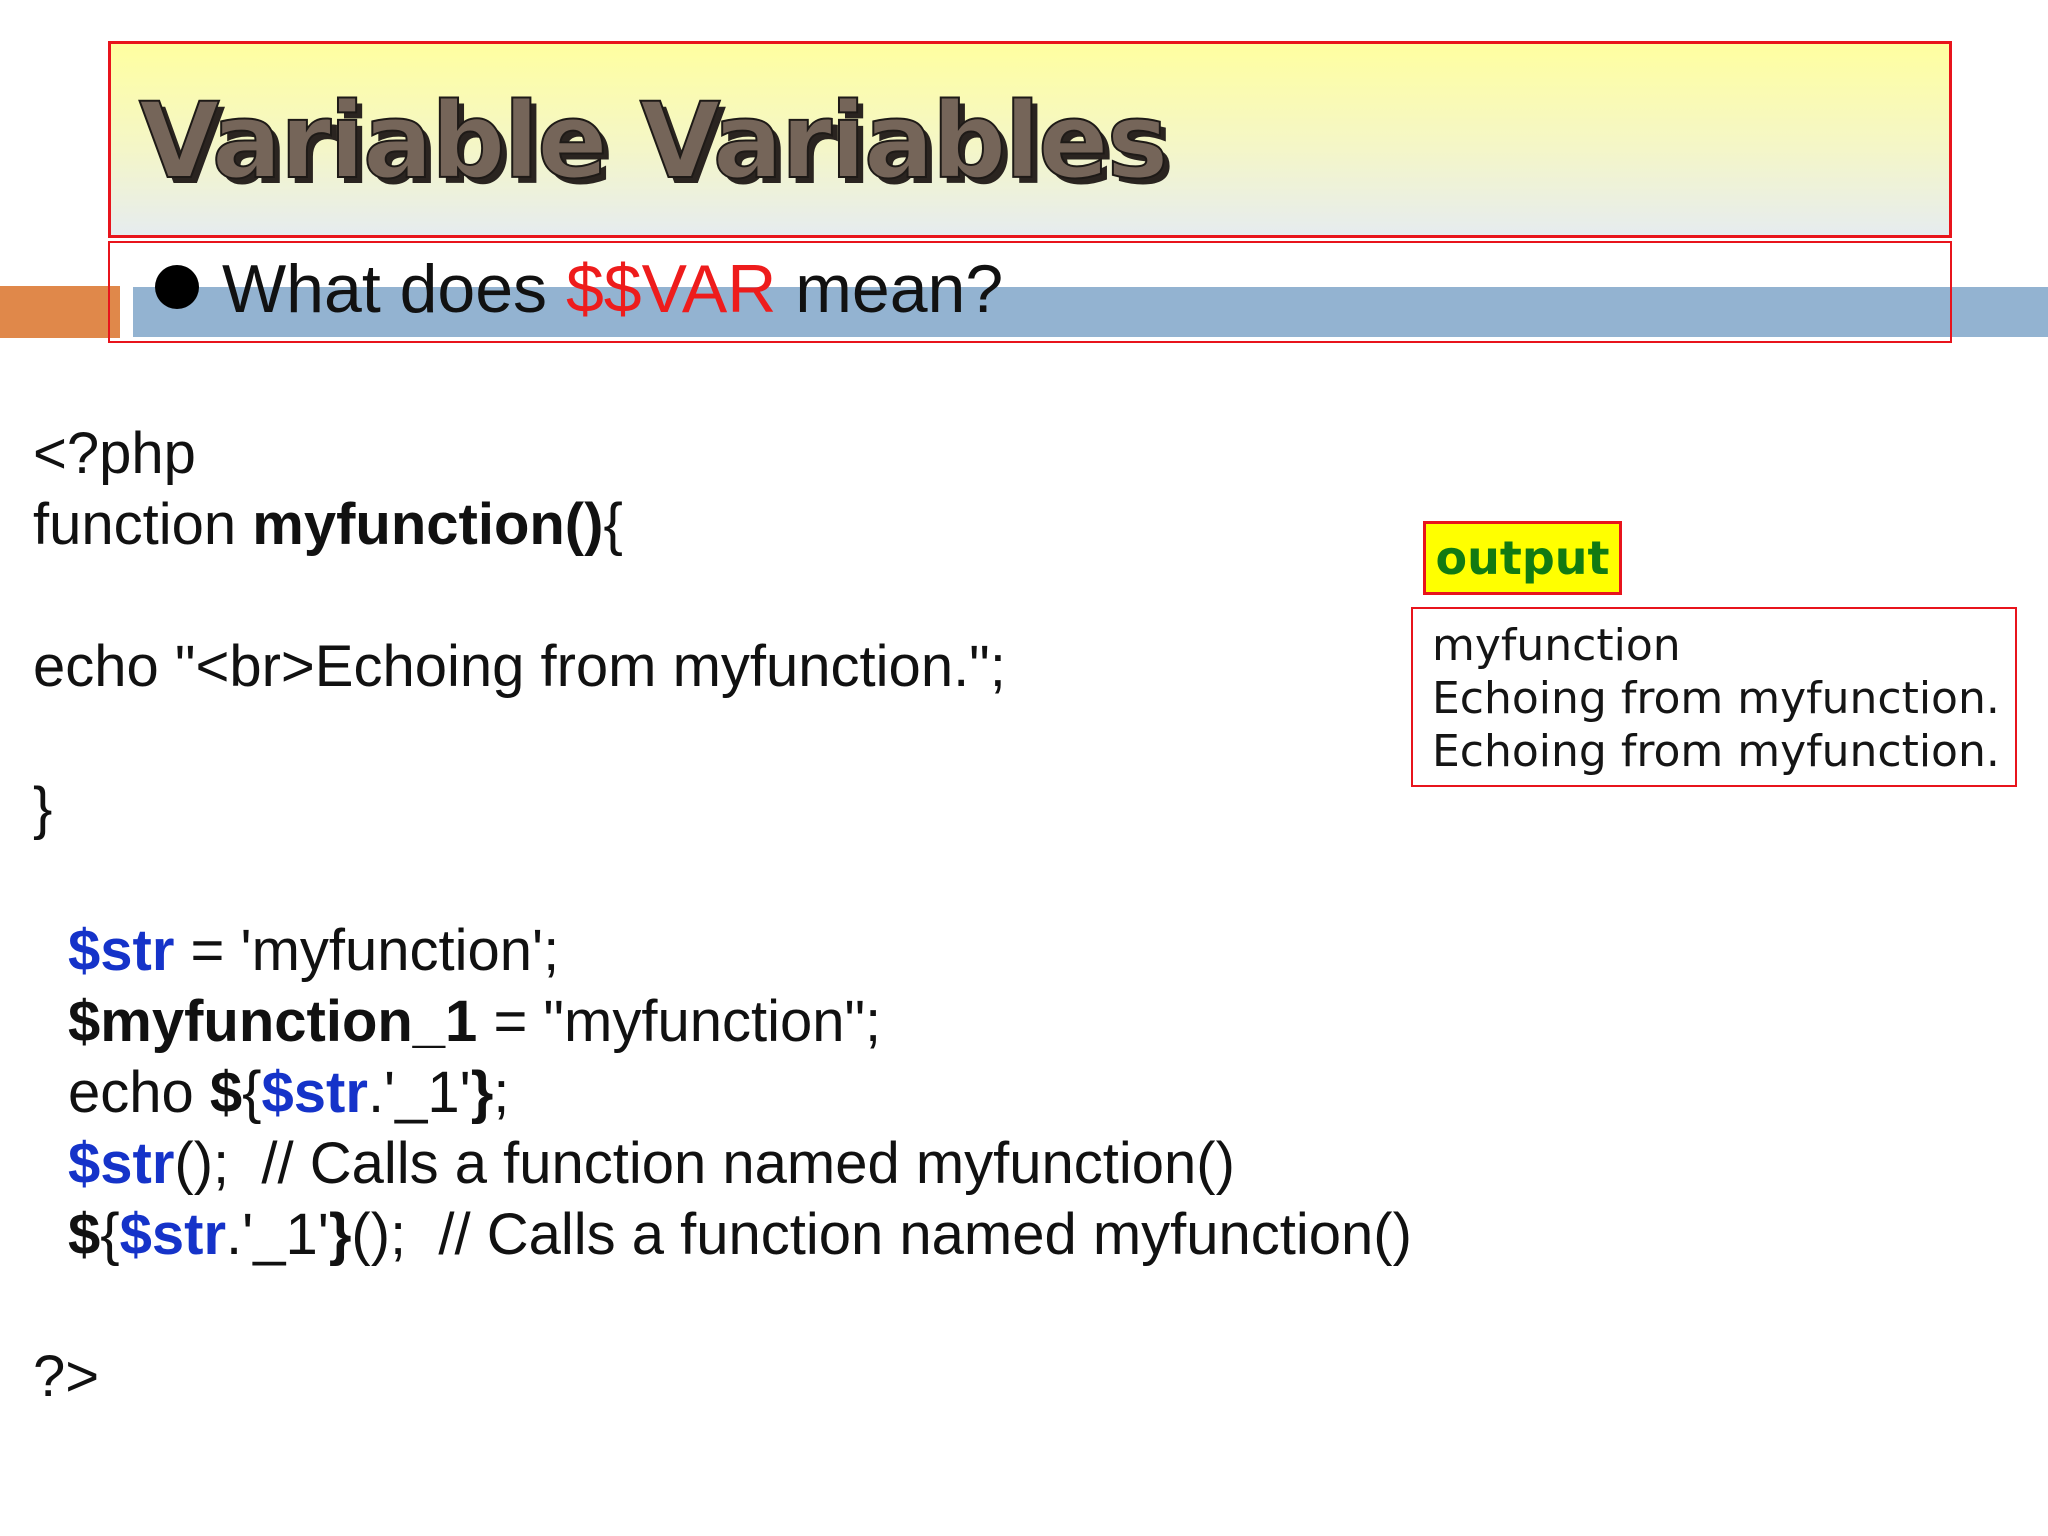 The image size is (2048, 1536). Describe the element at coordinates (679, 1021) in the screenshot. I see `code-text: = "myfunction";` at that location.